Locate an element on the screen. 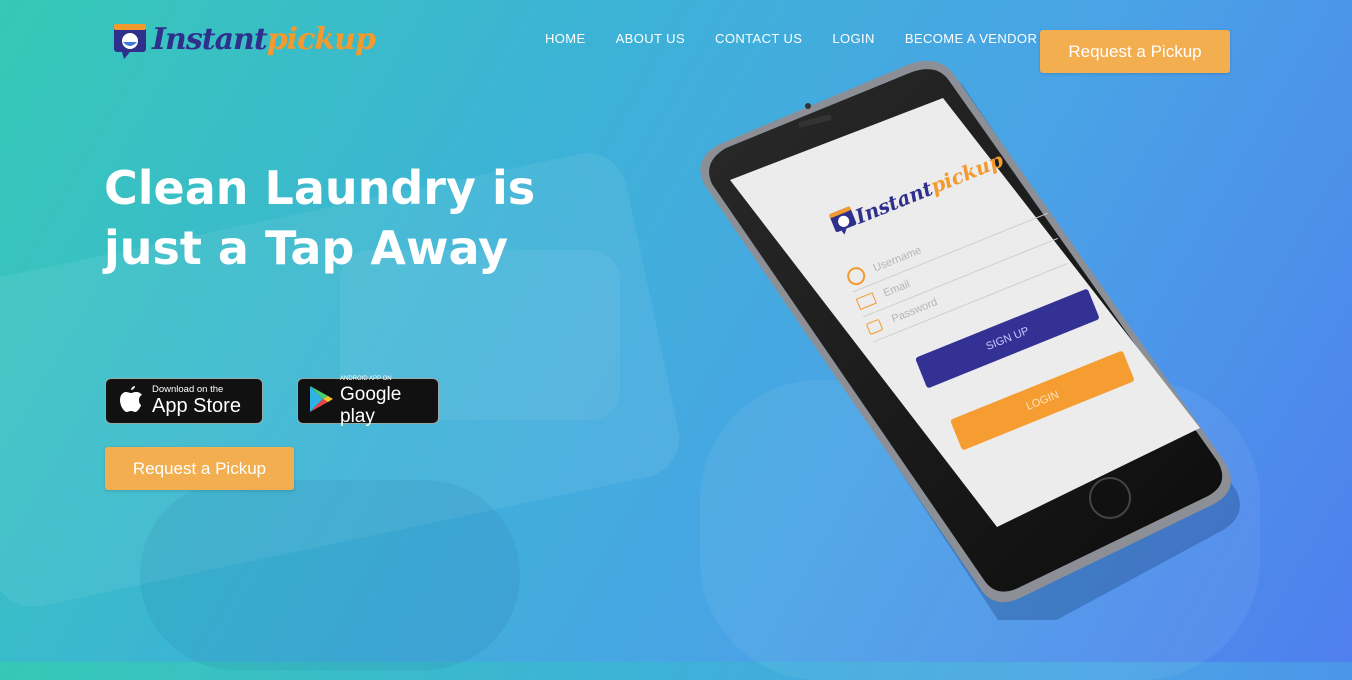  nav-about-us: ABOUT US is located at coordinates (650, 38).